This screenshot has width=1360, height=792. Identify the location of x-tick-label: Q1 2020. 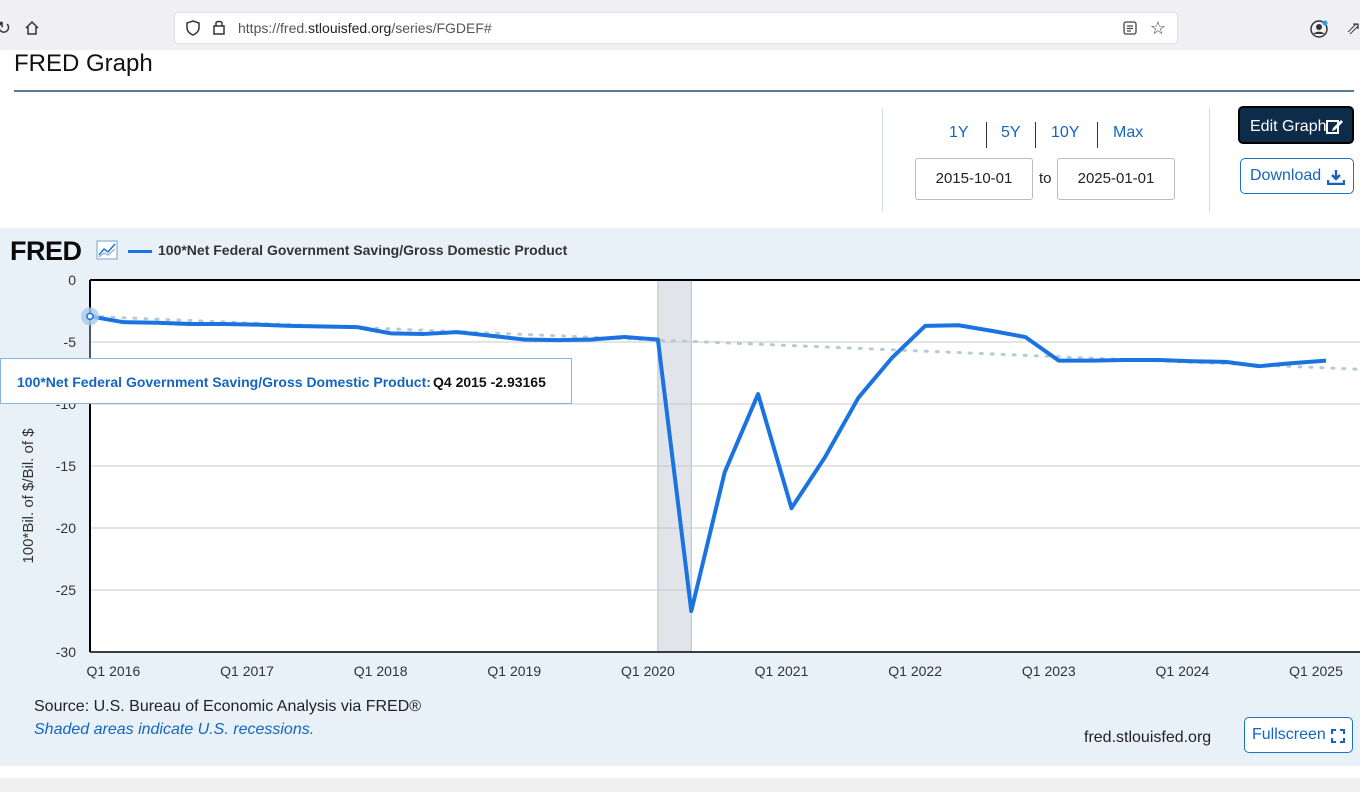
(648, 671).